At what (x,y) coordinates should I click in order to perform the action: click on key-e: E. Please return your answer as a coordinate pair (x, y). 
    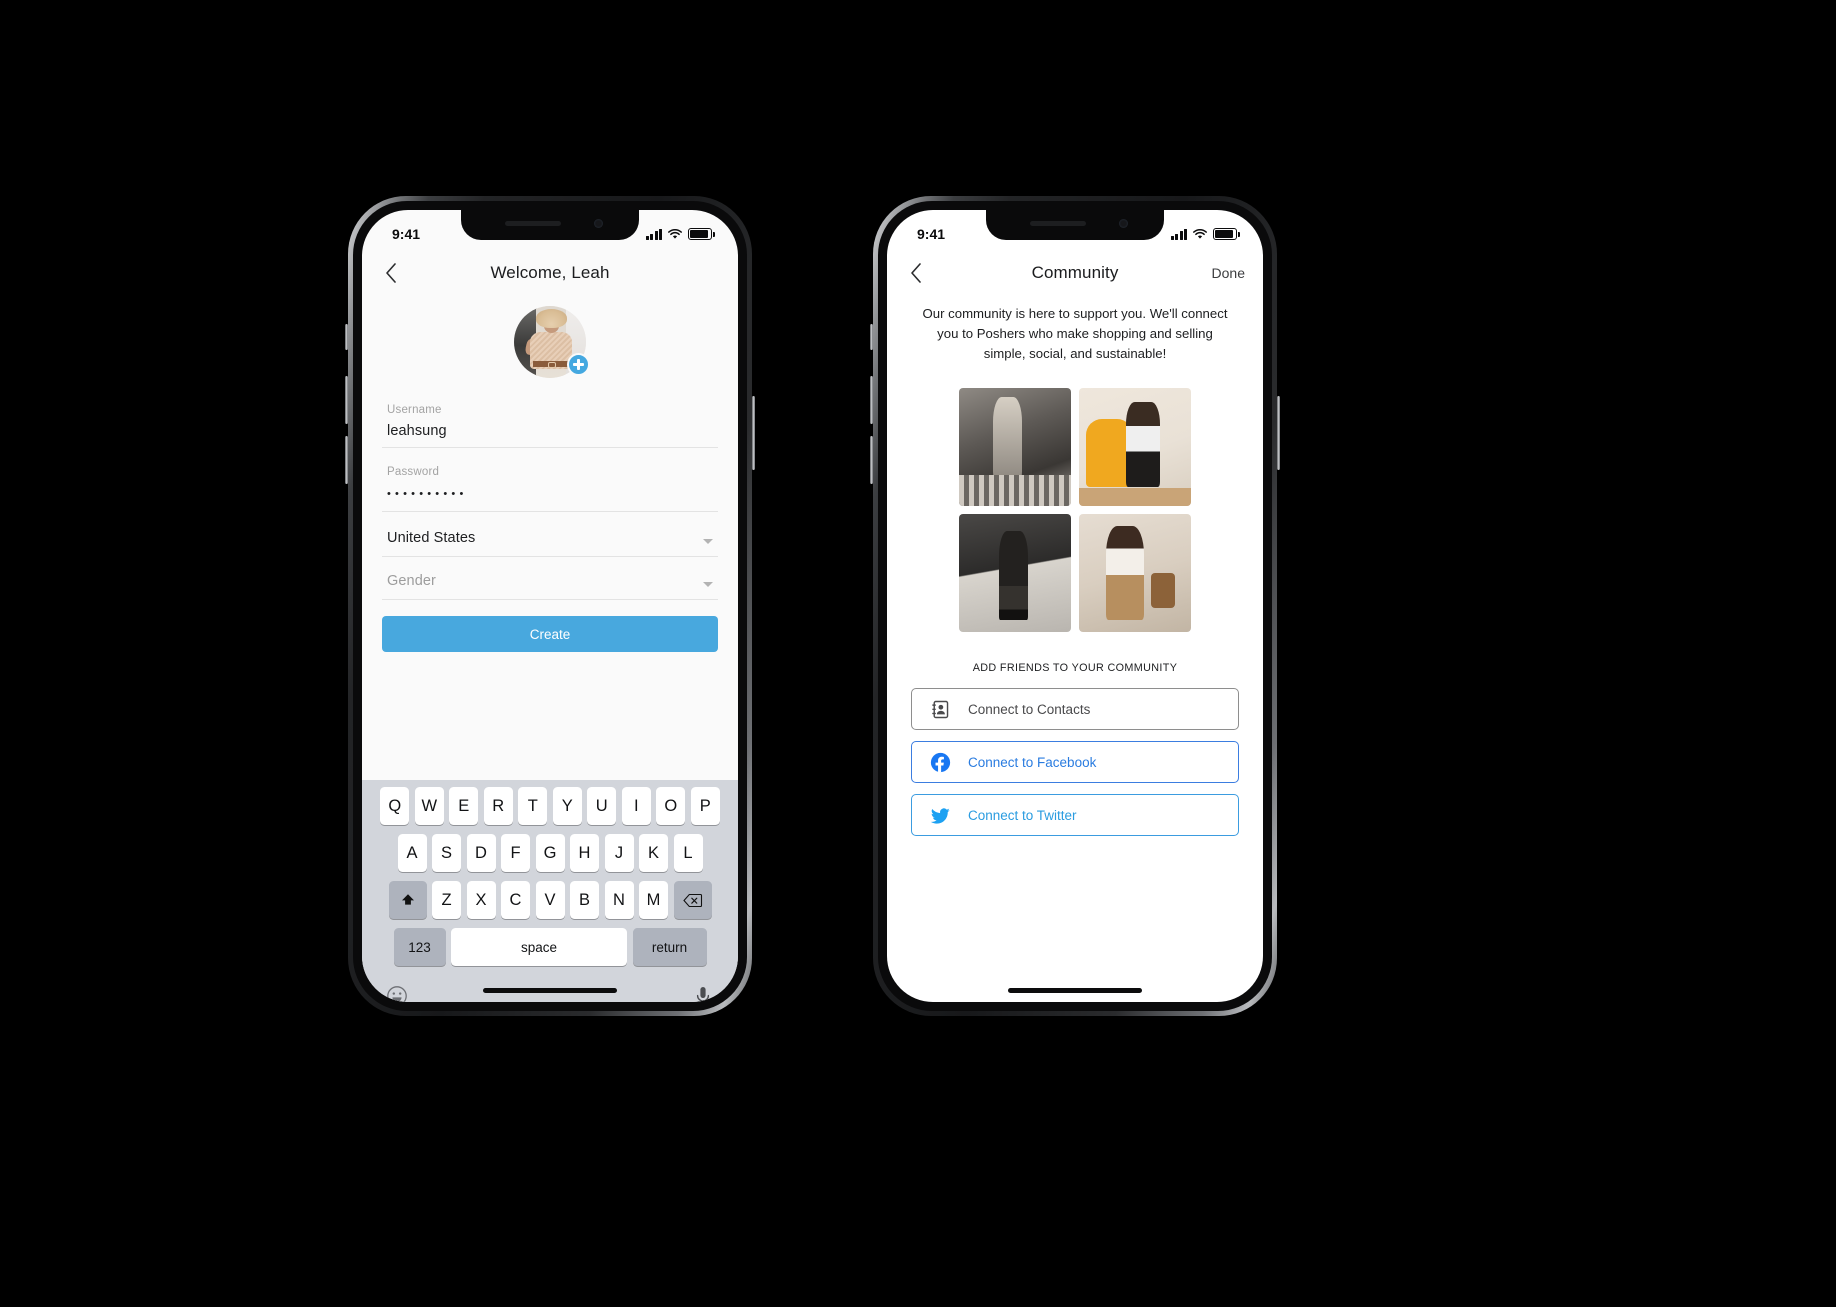
    Looking at the image, I should click on (464, 806).